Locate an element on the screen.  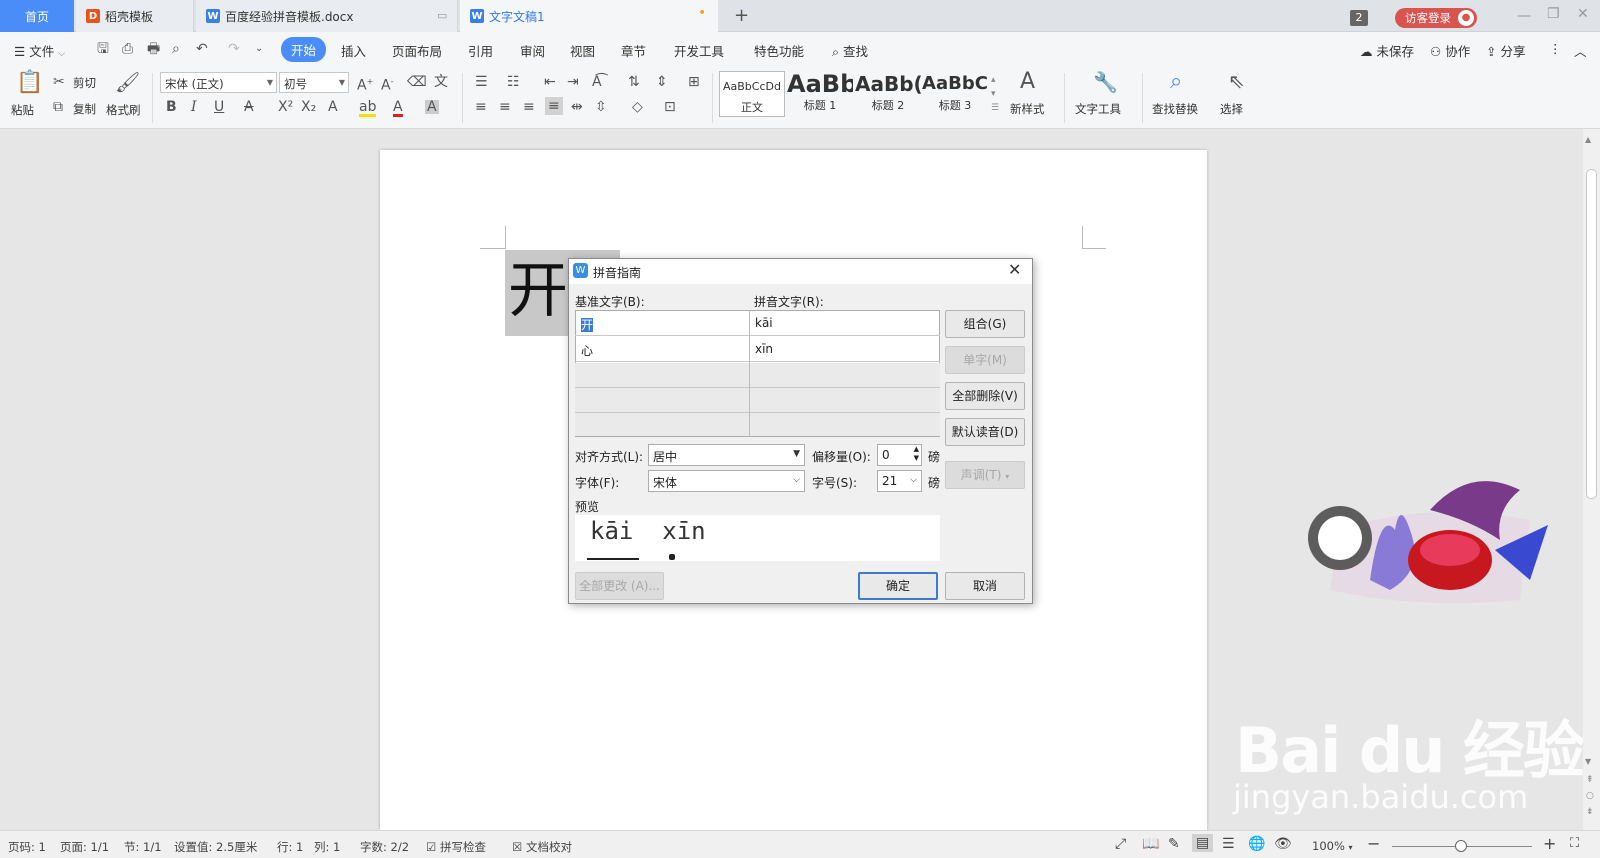
text-direction-icon: A͡ is located at coordinates (597, 82).